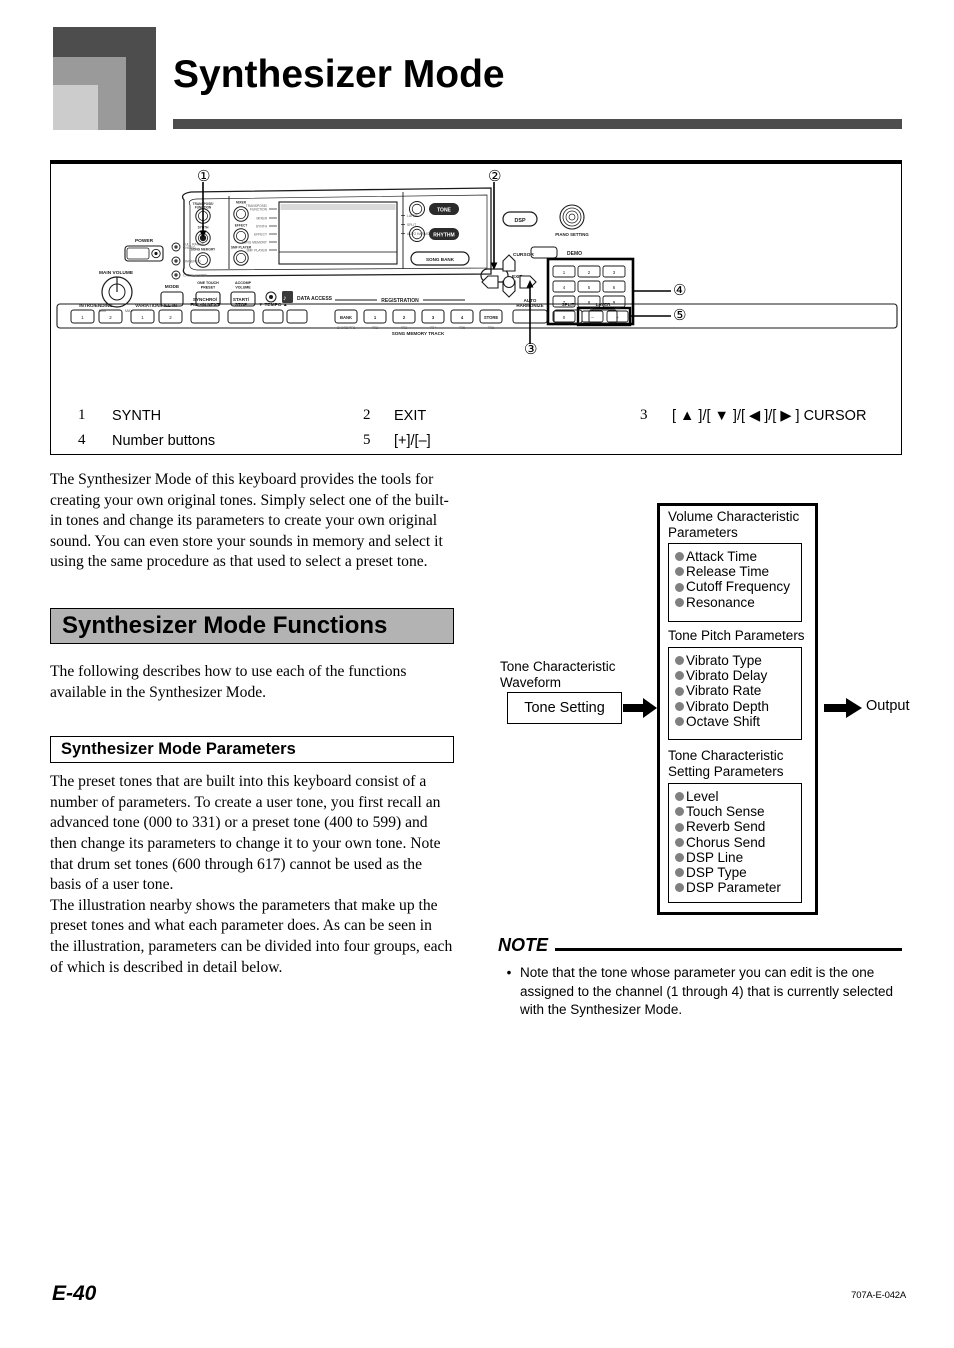 This screenshot has width=954, height=1348. I want to click on section-heading-box: Synthesizer Mode Functions, so click(252, 625).